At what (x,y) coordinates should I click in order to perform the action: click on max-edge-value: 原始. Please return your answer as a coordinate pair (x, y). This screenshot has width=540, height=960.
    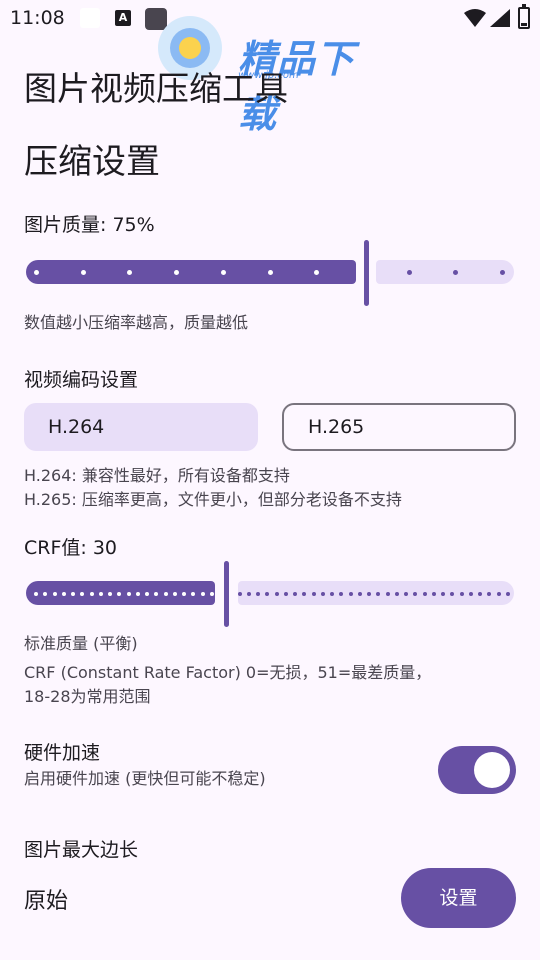
    Looking at the image, I should click on (46, 901).